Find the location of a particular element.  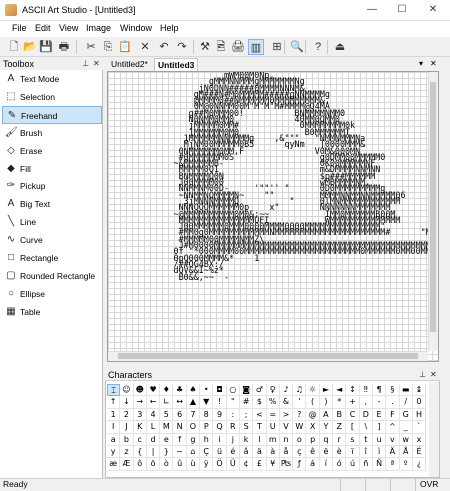

character-cell: ◙ is located at coordinates (246, 390).